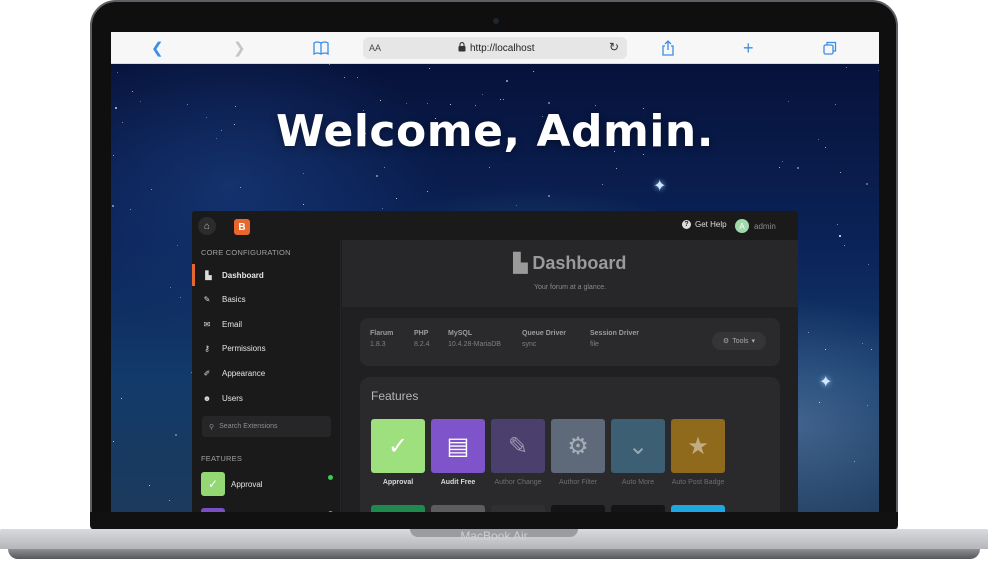  I want to click on extension-tile-approval: ✓ Approval, so click(398, 454).